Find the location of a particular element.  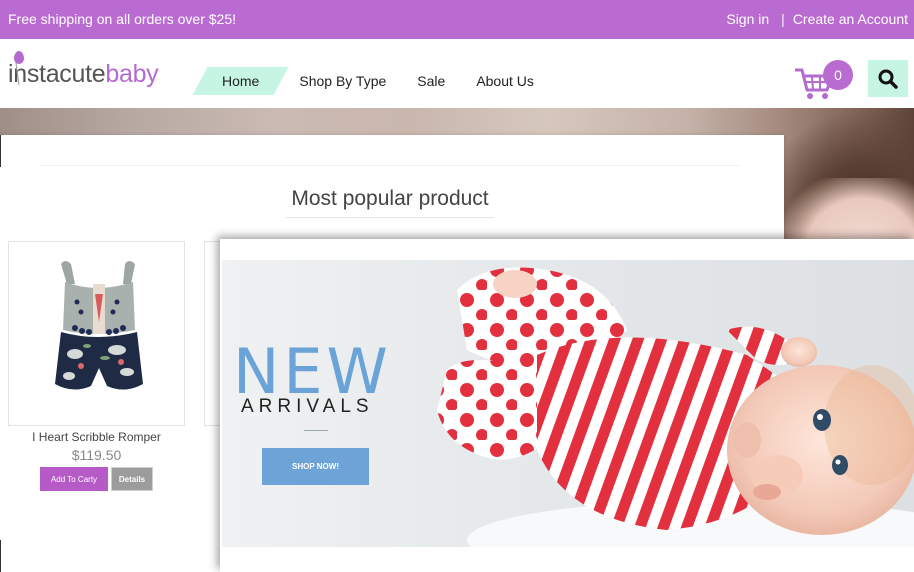

product-card is located at coordinates (96, 333).